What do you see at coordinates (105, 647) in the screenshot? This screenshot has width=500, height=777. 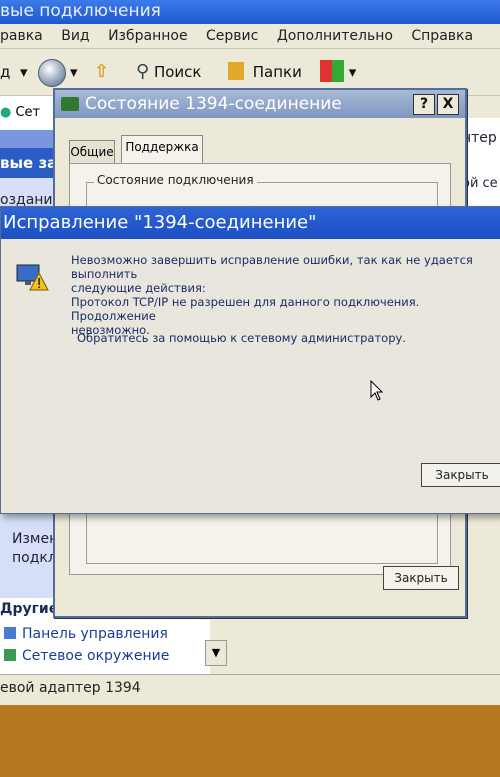 I see `other-places-list: Панель управления Сетевое окружение` at bounding box center [105, 647].